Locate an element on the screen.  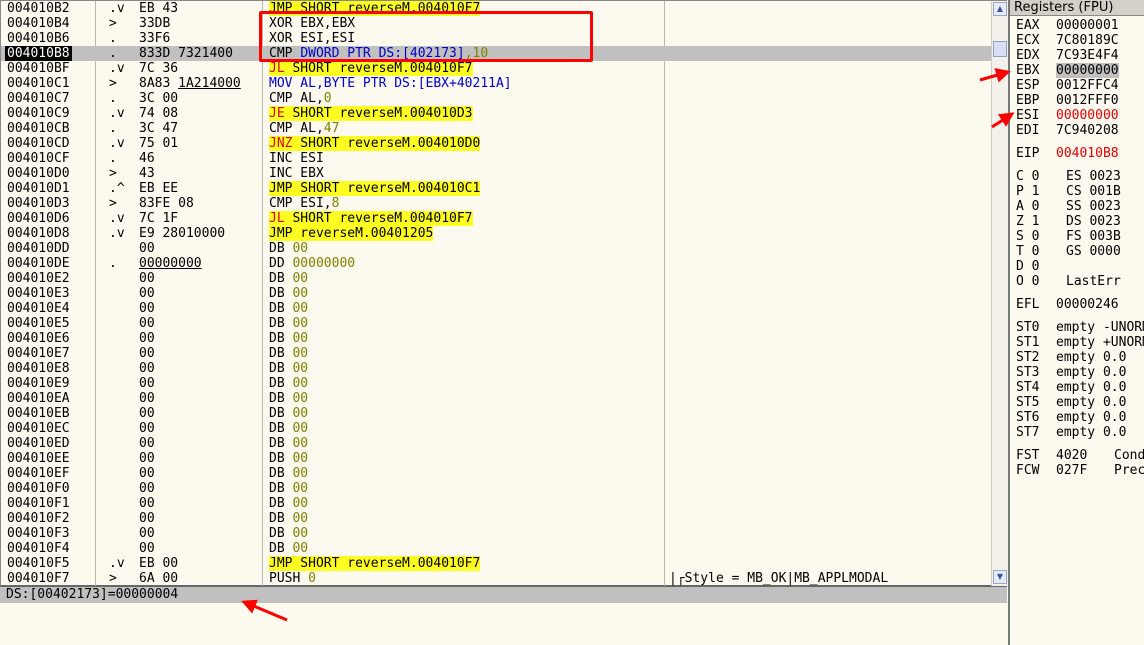
arrow-info-icon is located at coordinates (264, 610).